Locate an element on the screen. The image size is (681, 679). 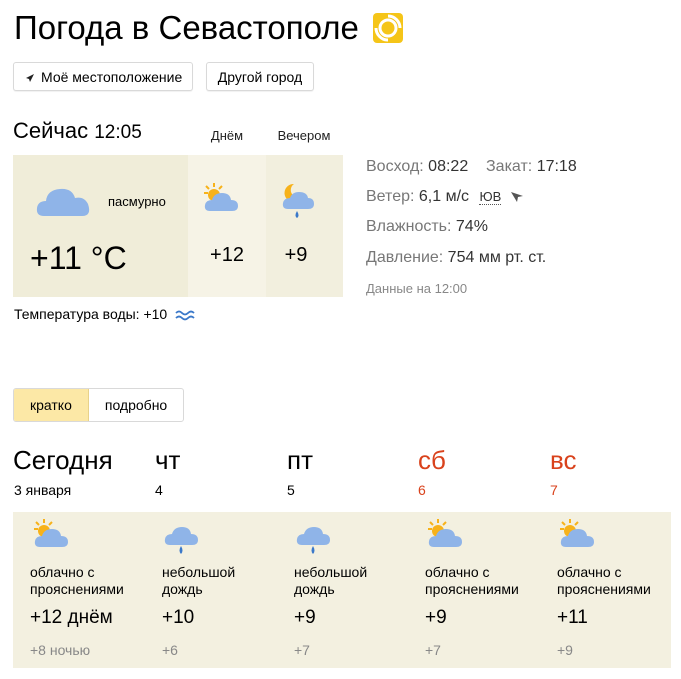
tab-brief: кратко is located at coordinates (51, 405).